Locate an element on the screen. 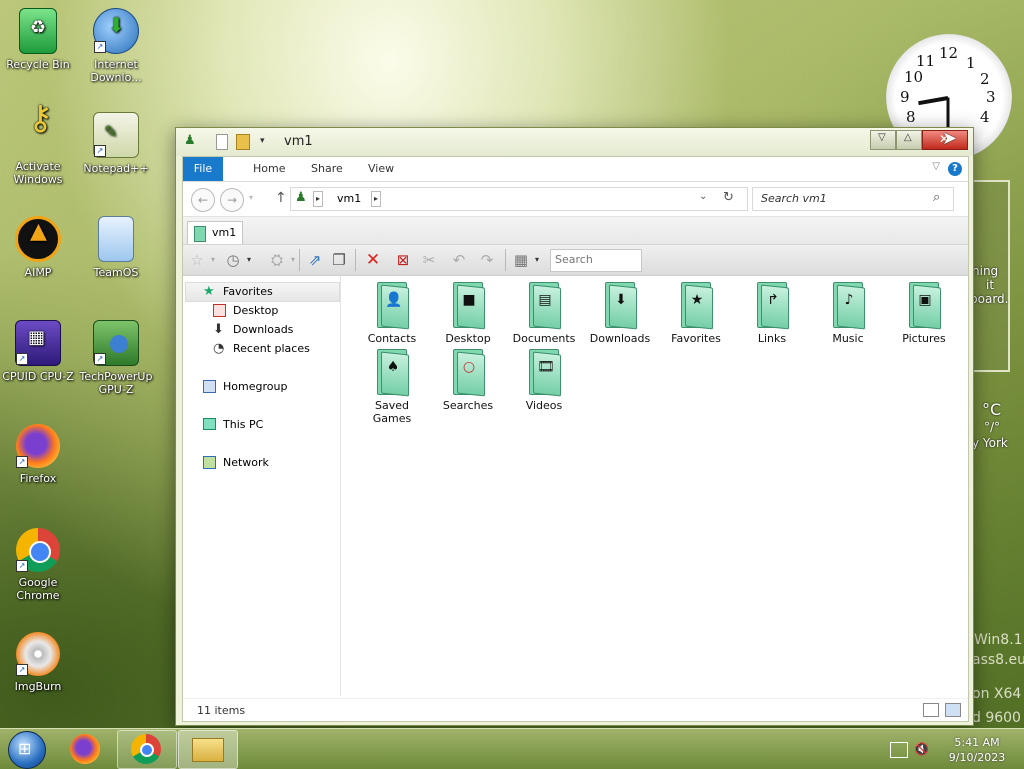 This screenshot has width=1024, height=769. folder-links: ↱ Links is located at coordinates (772, 313).